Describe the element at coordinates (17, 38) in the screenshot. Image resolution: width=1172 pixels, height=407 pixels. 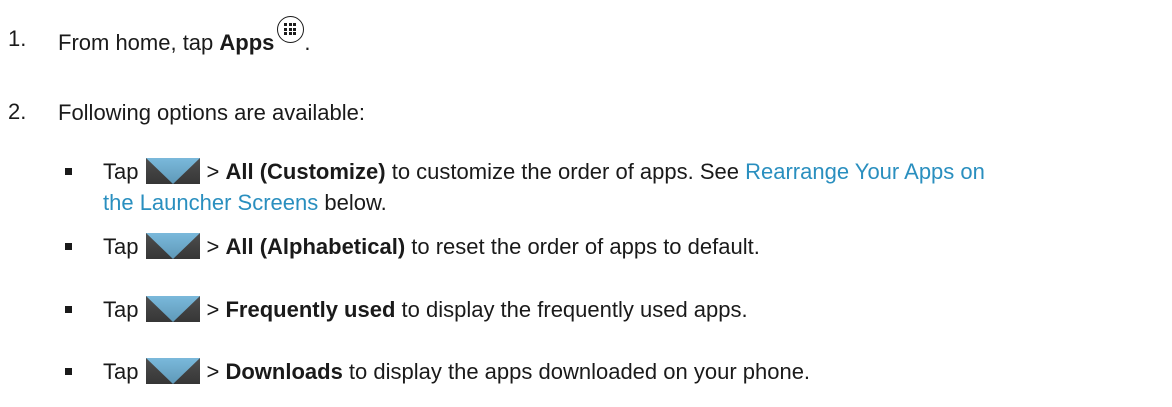
I see `step-1-number: 1.` at that location.